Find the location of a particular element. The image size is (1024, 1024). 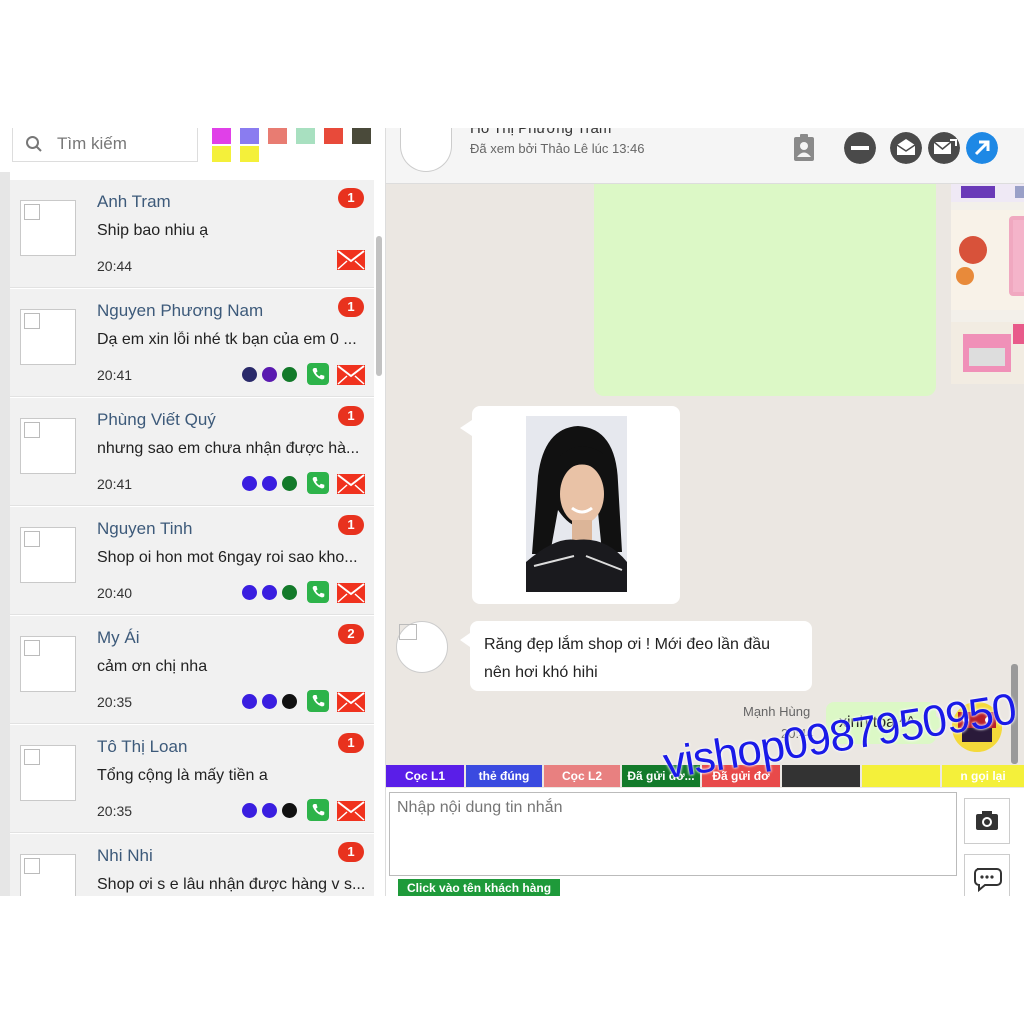

selfie-image is located at coordinates (576, 504).